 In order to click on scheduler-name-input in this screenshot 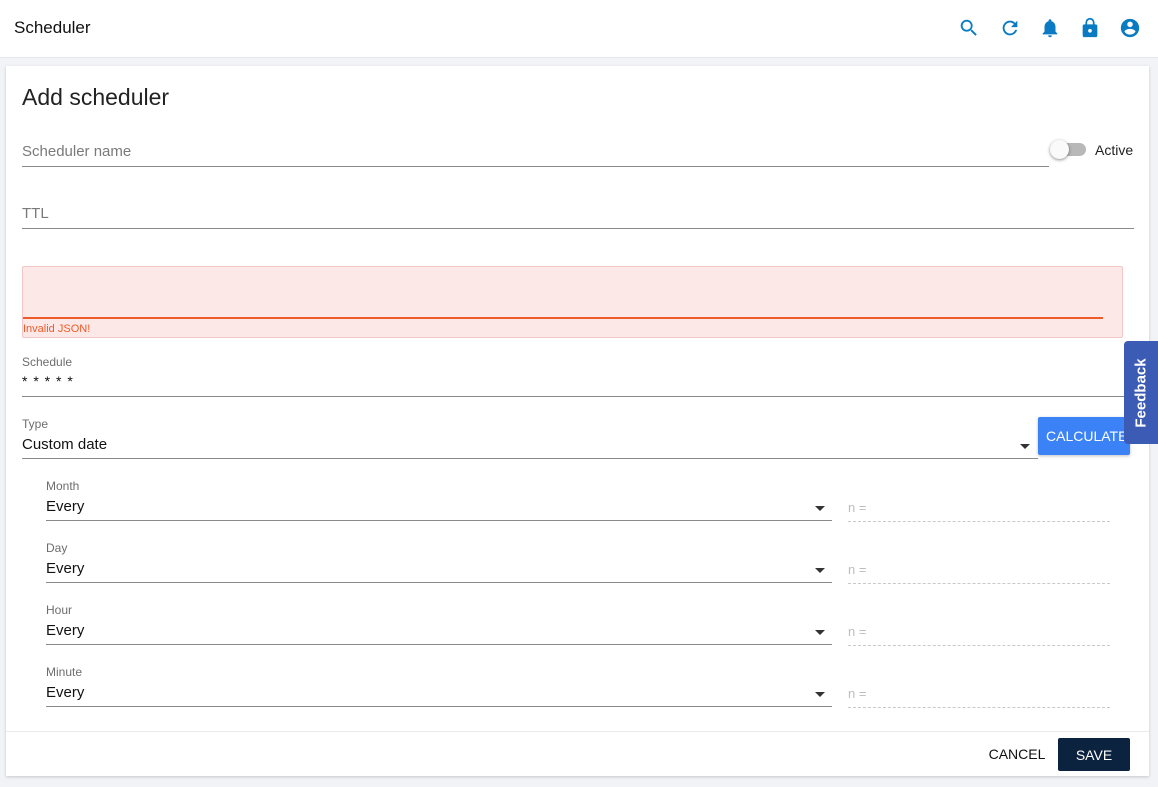, I will do `click(535, 151)`.